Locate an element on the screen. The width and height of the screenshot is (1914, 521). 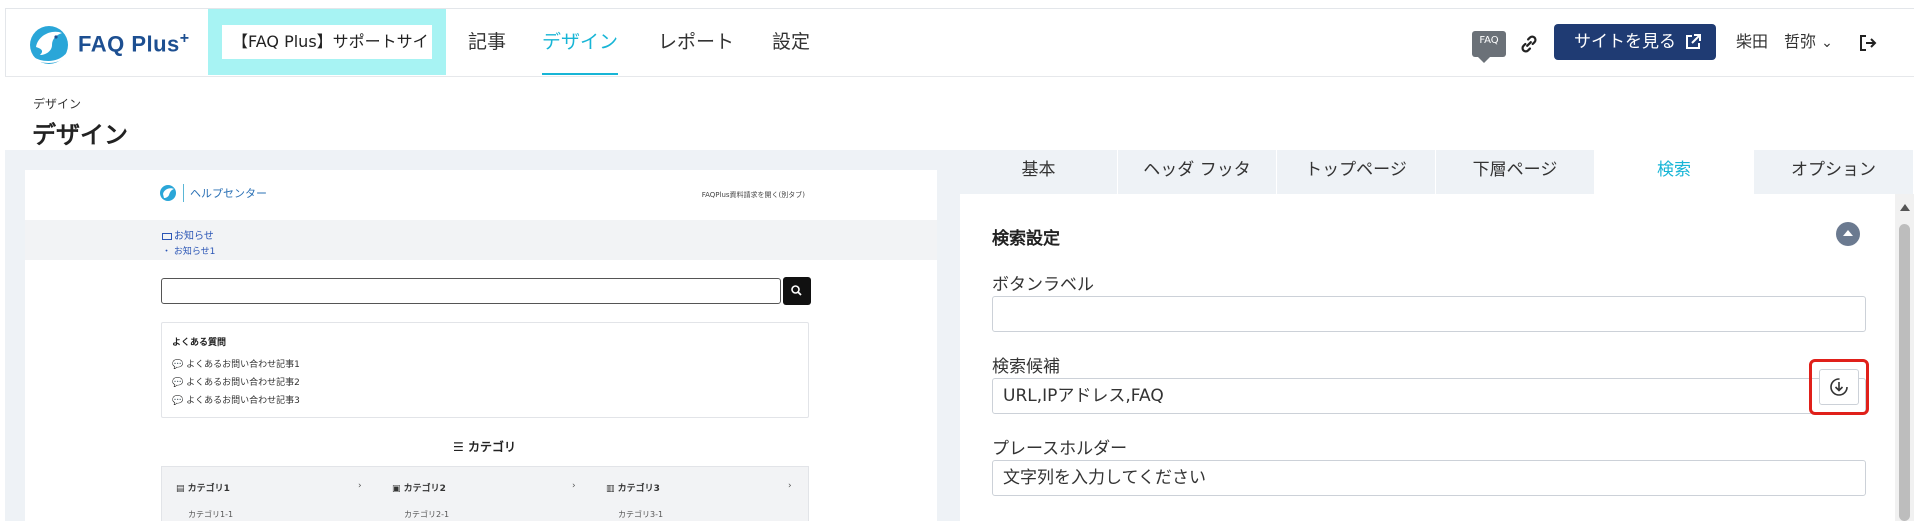
user-menu: 柴田 哲弥 ⌄ is located at coordinates (1784, 42).